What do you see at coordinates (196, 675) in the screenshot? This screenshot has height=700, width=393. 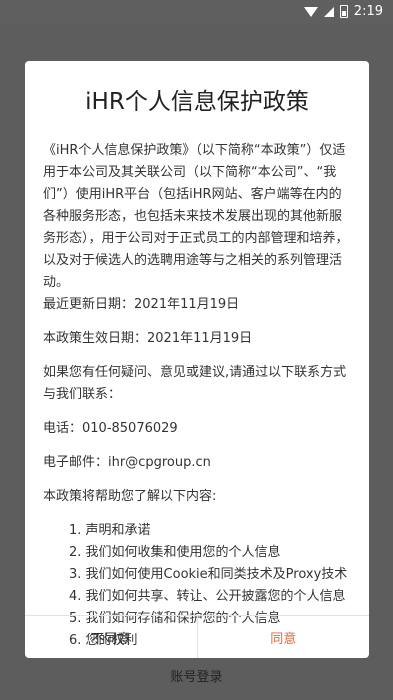 I see `account-login-link: 账号登录` at bounding box center [196, 675].